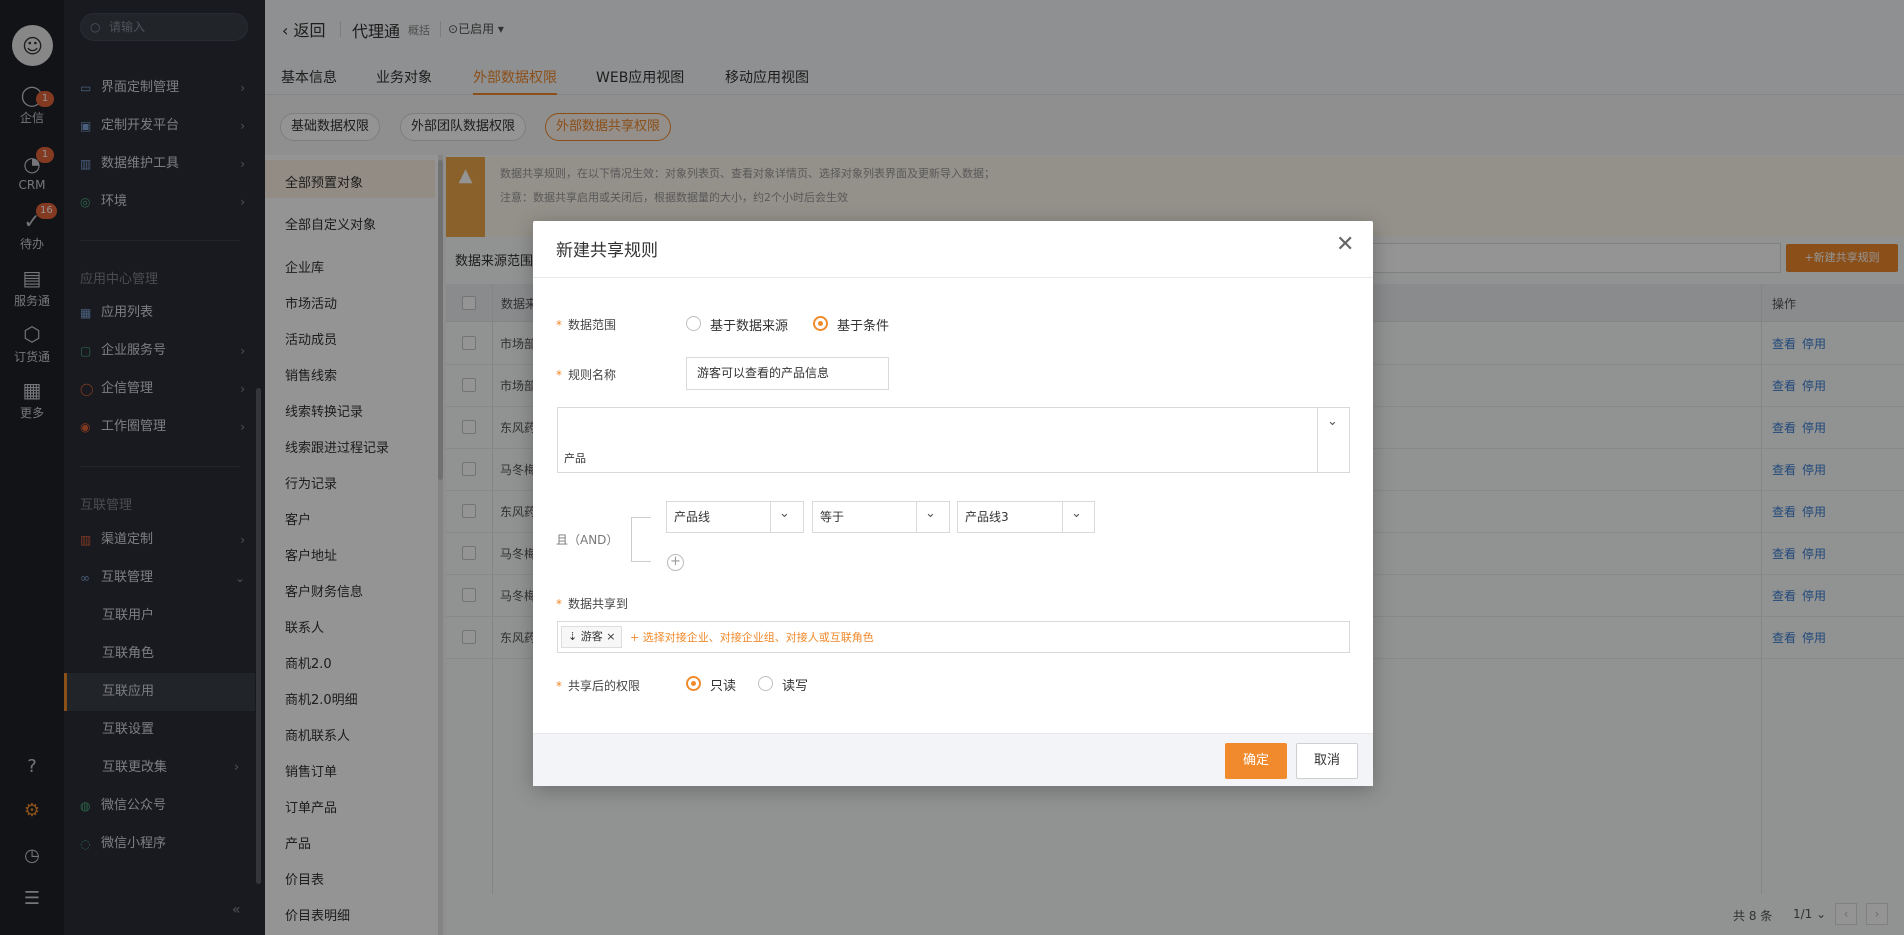  Describe the element at coordinates (607, 251) in the screenshot. I see `dialog-title: 新建共享规则` at that location.